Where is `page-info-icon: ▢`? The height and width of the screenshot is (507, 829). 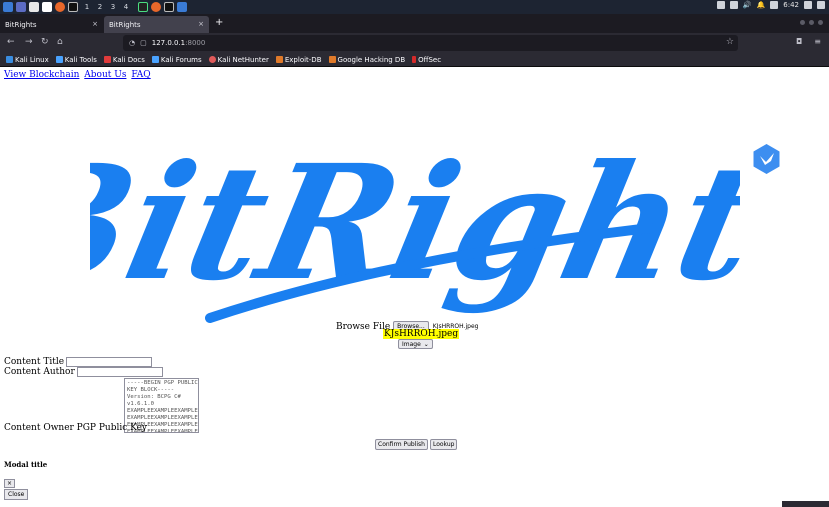
page-info-icon: ▢ is located at coordinates (143, 43).